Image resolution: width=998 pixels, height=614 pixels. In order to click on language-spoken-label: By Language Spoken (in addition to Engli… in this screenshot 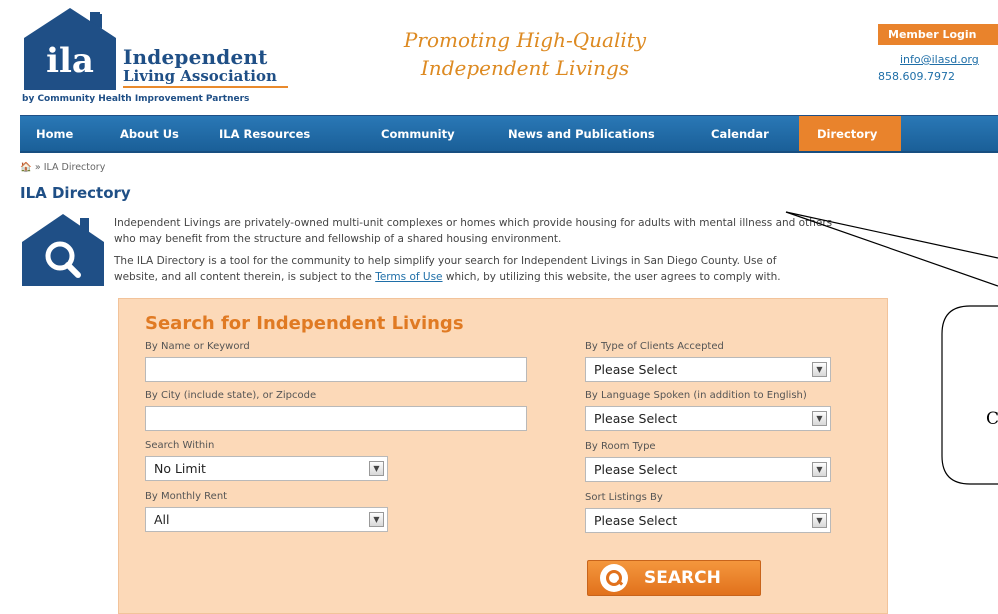, I will do `click(696, 395)`.